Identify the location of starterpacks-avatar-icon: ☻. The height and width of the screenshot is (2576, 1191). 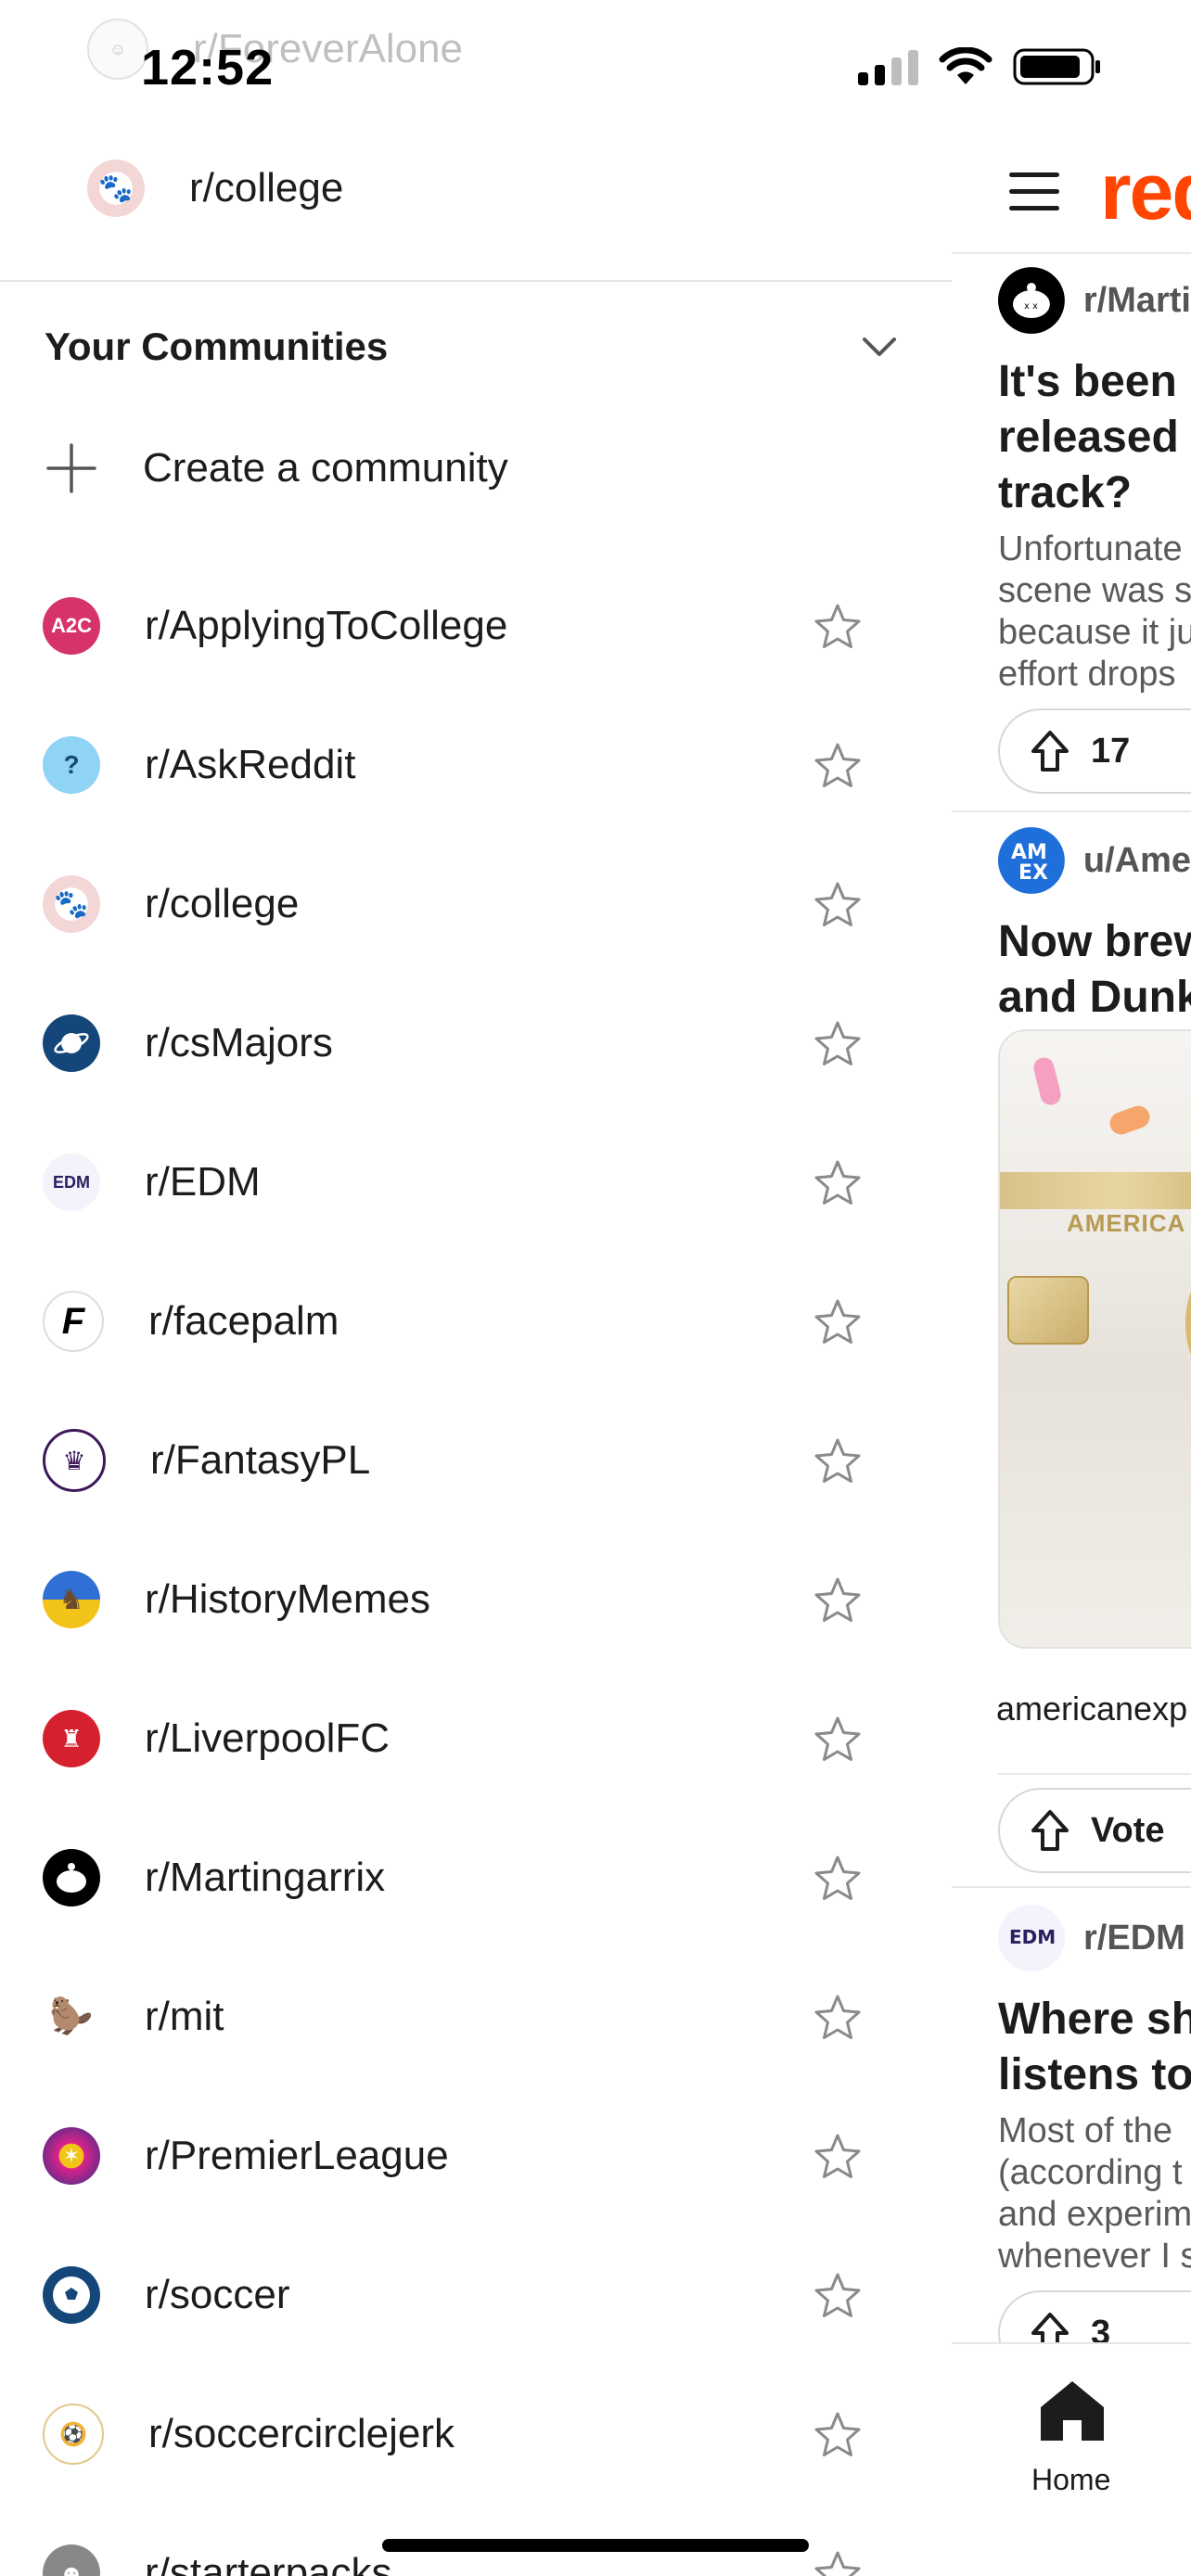
(71, 2560).